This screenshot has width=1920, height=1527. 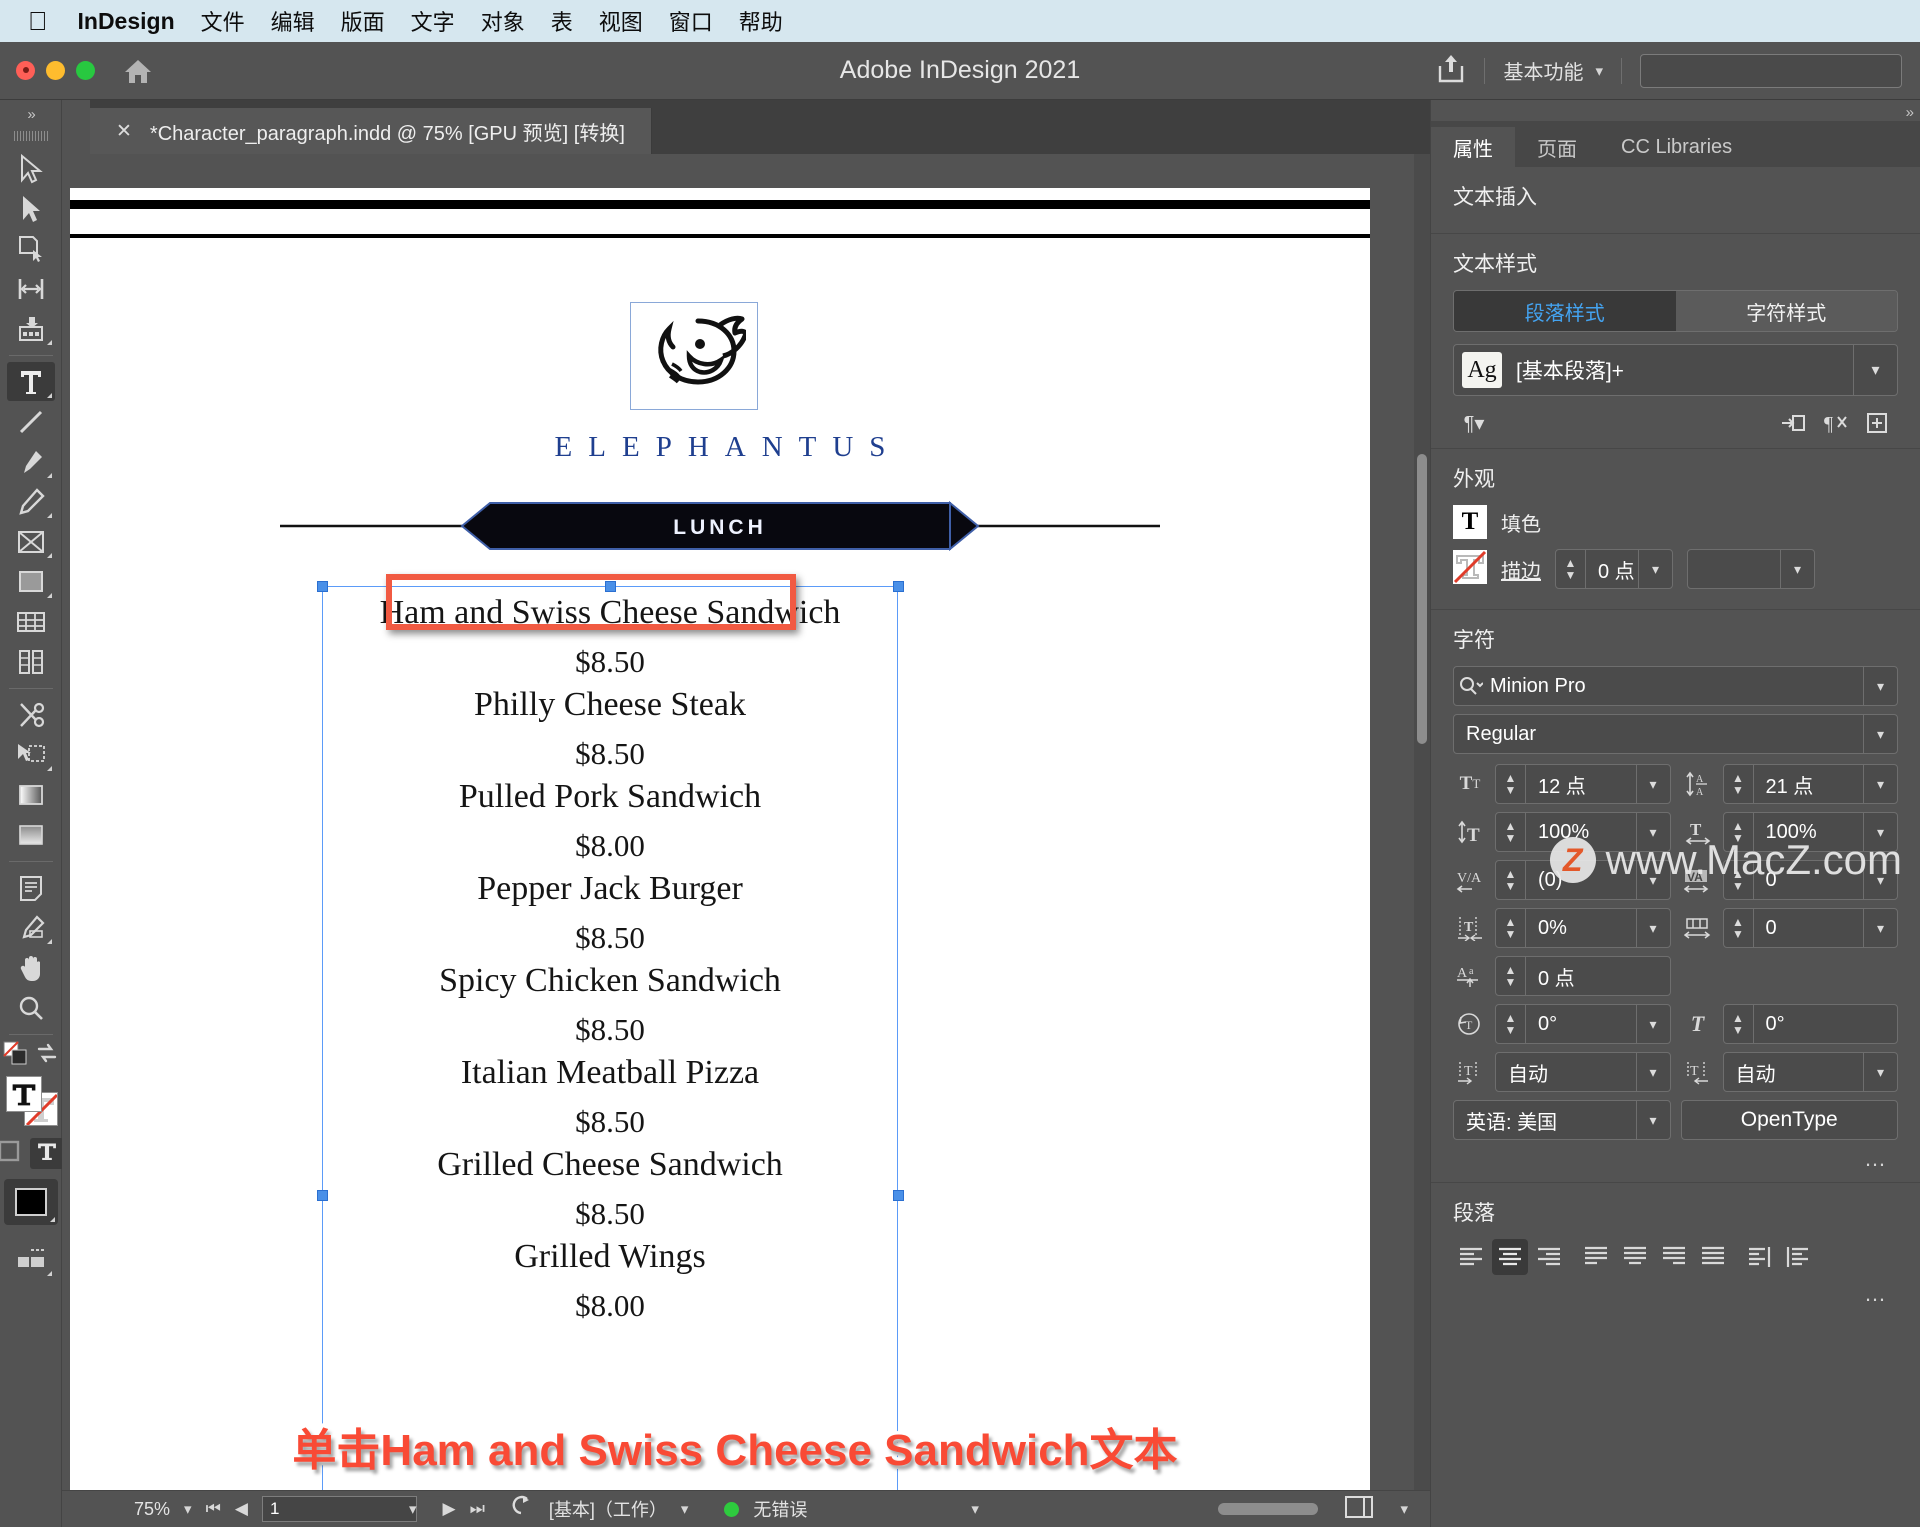 I want to click on pen-tool, so click(x=31, y=461).